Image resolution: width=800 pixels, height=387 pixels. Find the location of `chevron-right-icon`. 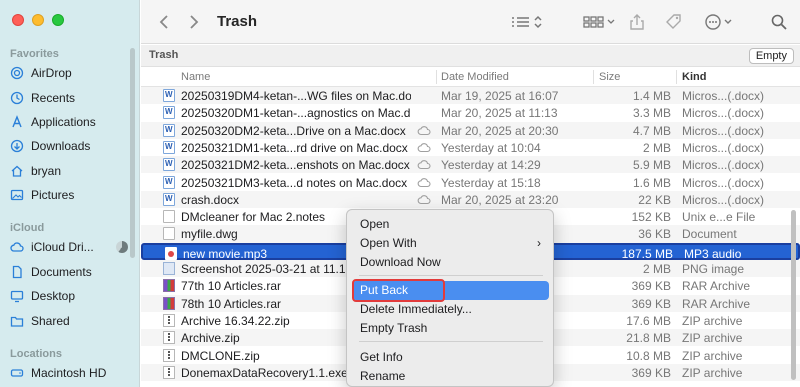

chevron-right-icon is located at coordinates (194, 22).